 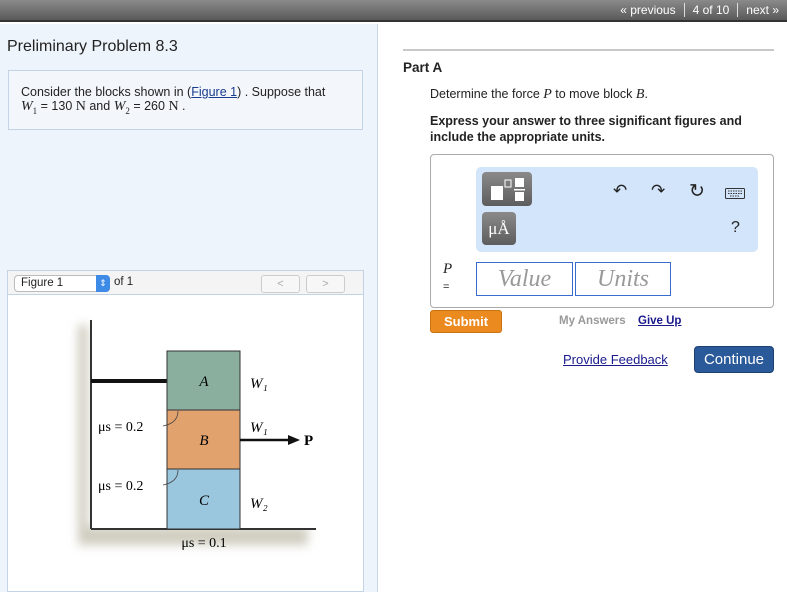 I want to click on equals-sign: =, so click(x=446, y=287).